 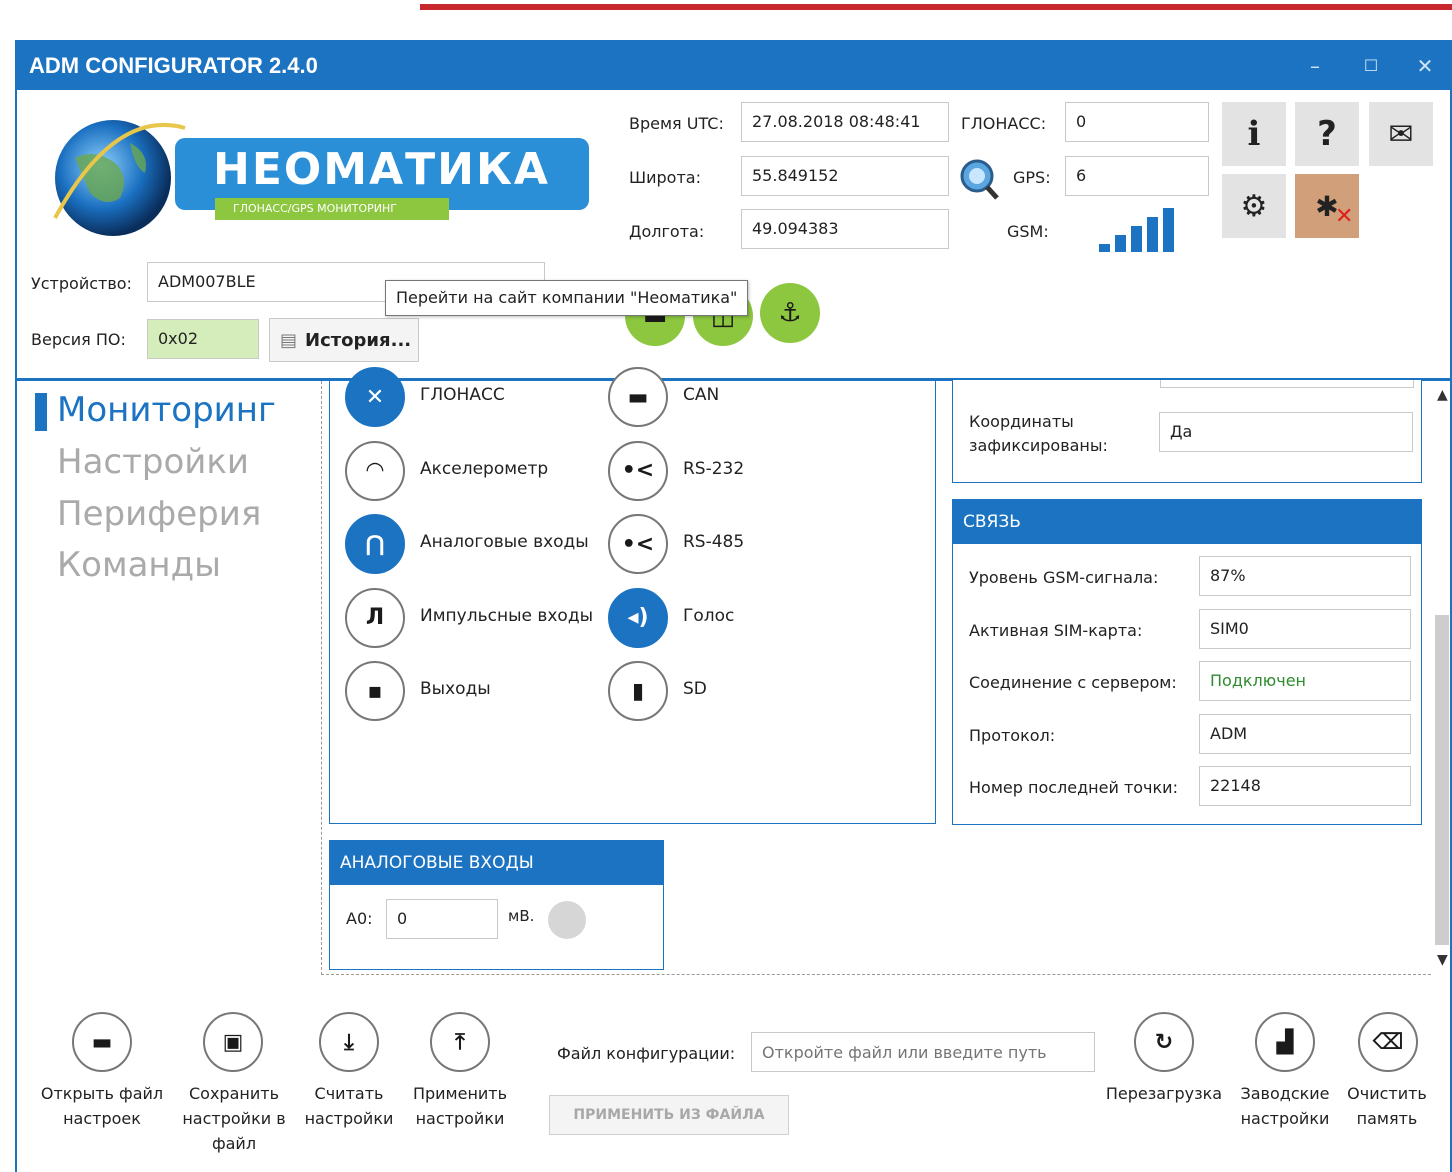 I want to click on nav-commands: Команды, so click(x=139, y=565).